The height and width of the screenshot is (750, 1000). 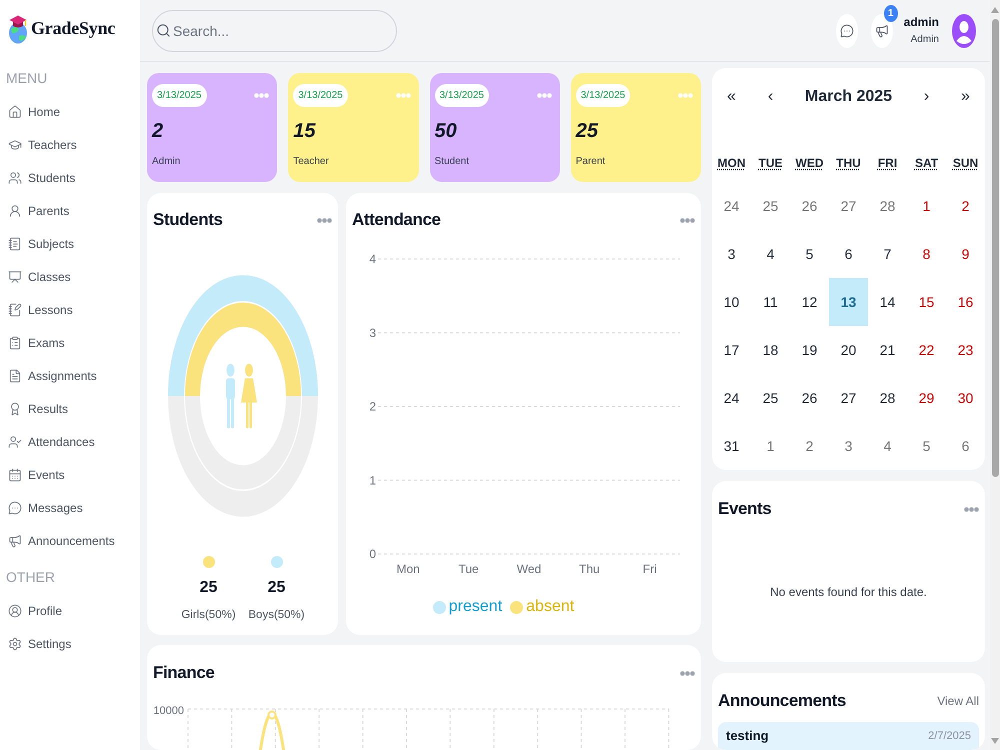 I want to click on calendar-day: 31, so click(x=731, y=446).